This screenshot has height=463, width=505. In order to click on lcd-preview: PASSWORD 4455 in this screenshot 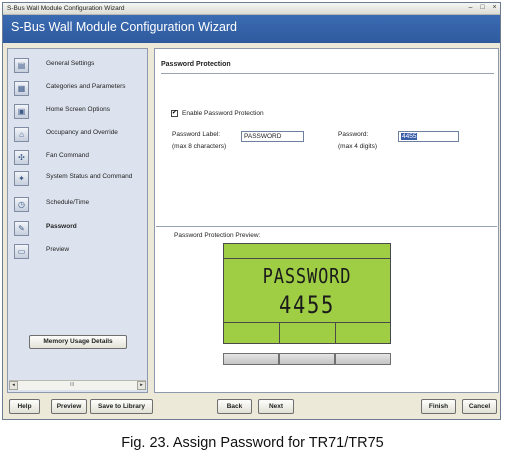, I will do `click(307, 293)`.